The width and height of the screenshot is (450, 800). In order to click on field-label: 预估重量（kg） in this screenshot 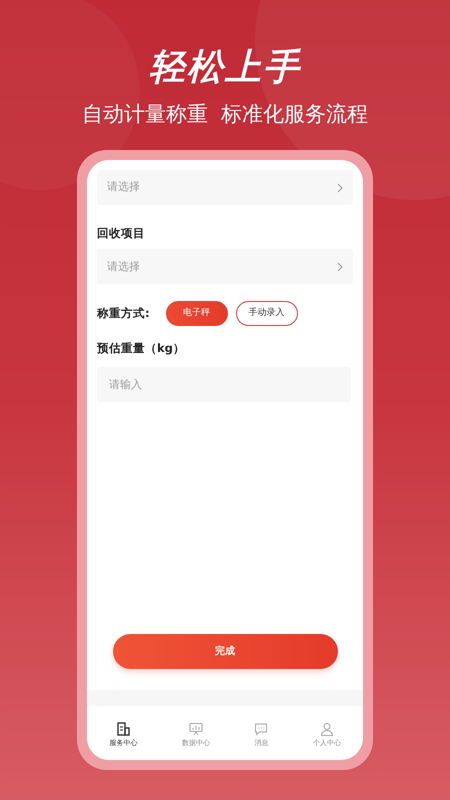, I will do `click(141, 349)`.